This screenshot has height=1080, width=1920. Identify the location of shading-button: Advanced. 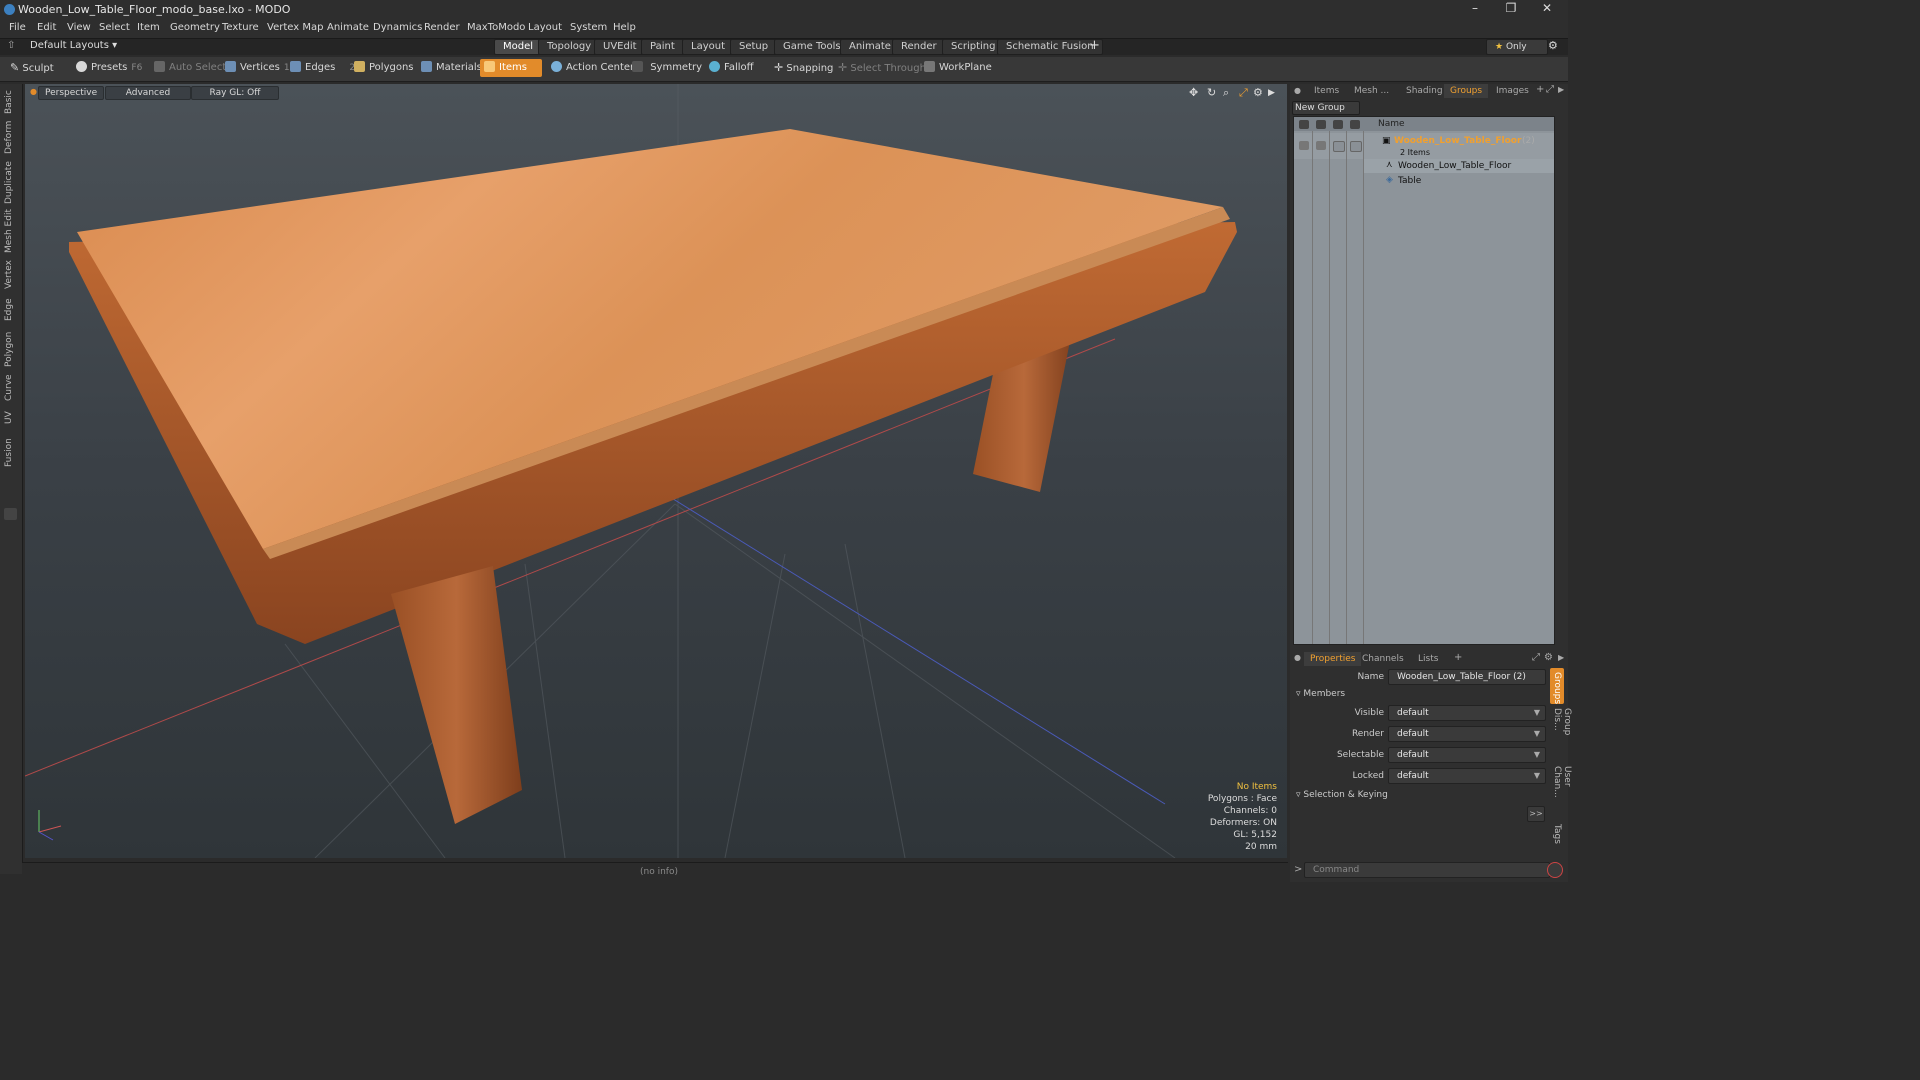
(148, 93).